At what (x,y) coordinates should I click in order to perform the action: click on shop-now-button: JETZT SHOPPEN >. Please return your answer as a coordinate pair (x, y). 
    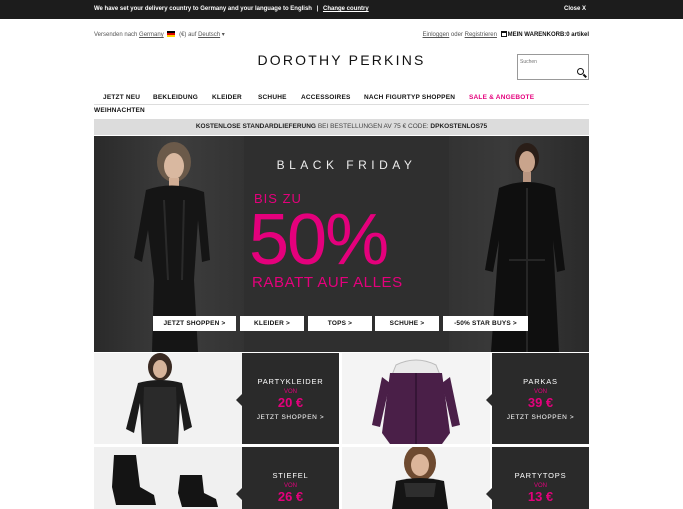
    Looking at the image, I should click on (194, 323).